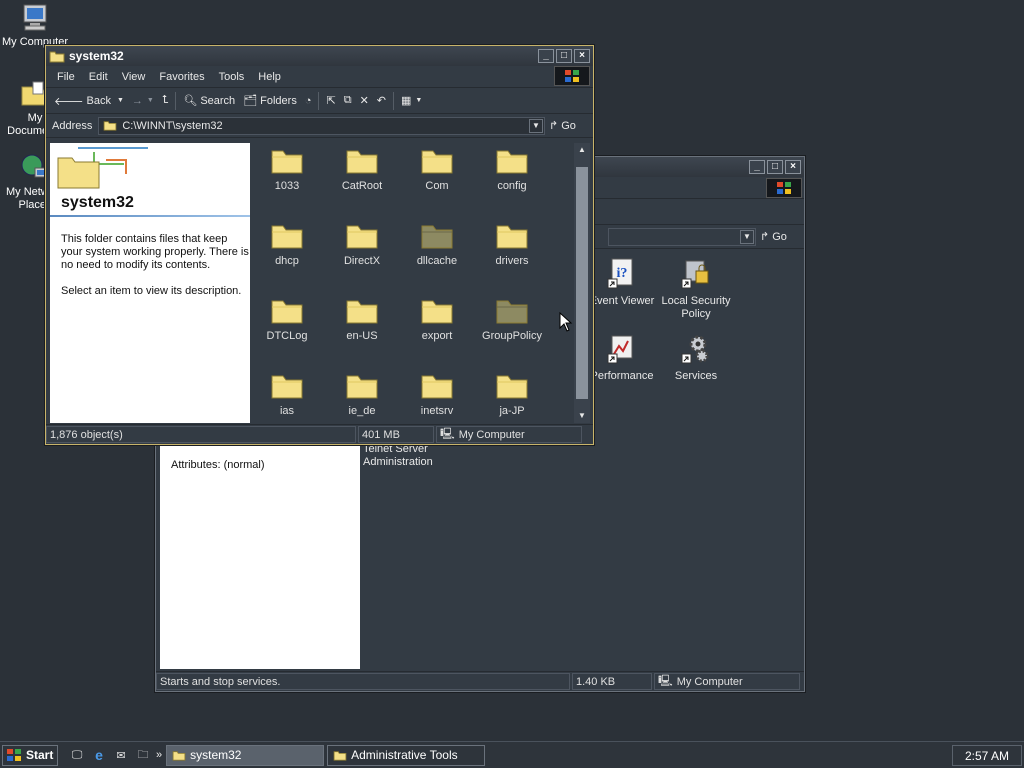 Image resolution: width=1024 pixels, height=768 pixels. I want to click on folder-label: inetsrv, so click(437, 411).